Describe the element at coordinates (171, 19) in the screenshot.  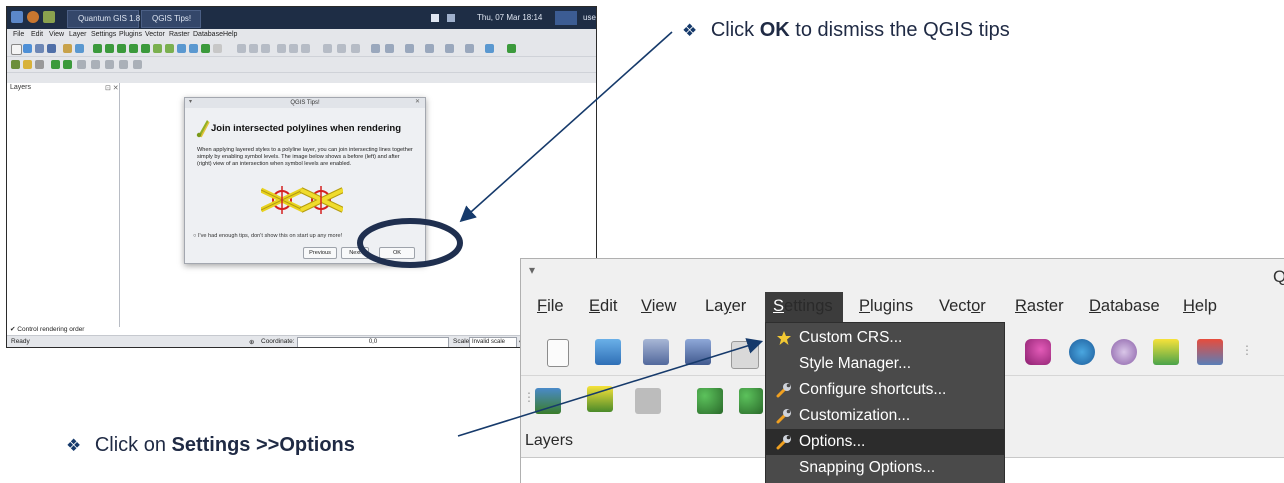
I see `taskbar-tips-task: QGIS Tips!` at that location.